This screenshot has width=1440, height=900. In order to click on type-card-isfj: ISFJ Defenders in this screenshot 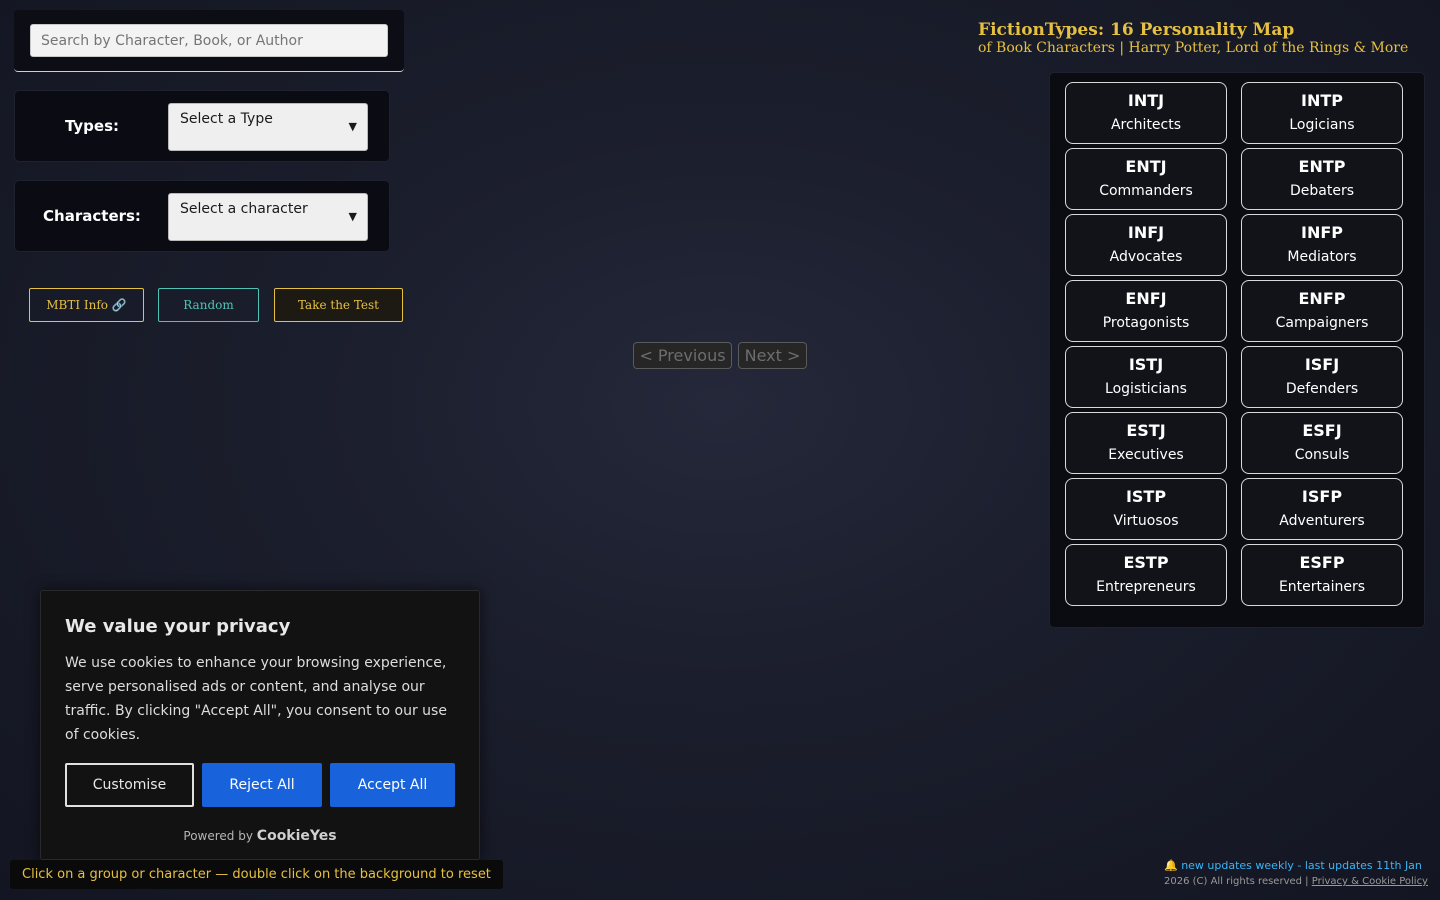, I will do `click(1322, 377)`.